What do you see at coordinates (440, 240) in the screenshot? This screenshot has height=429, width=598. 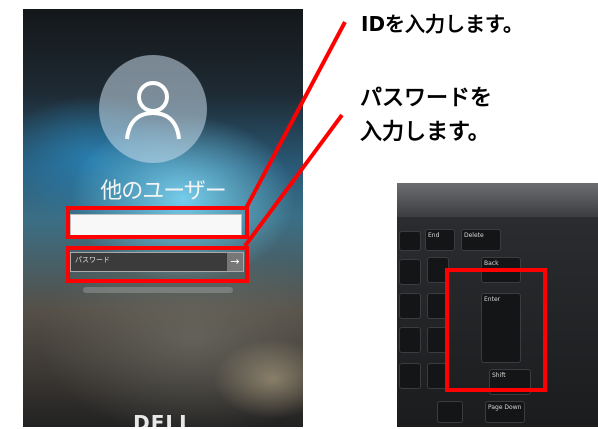 I see `end-key: End` at bounding box center [440, 240].